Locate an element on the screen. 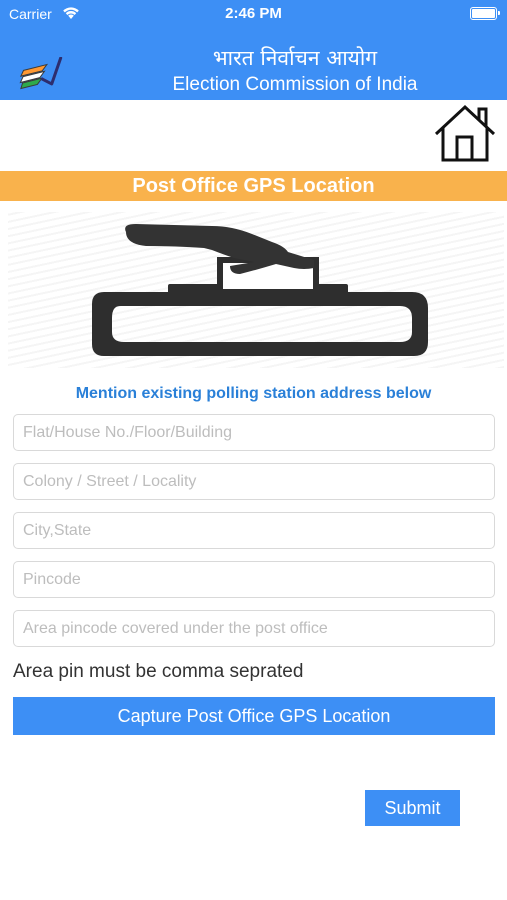 The width and height of the screenshot is (507, 900). capture-gps-button: Capture Post Office GPS Location is located at coordinates (254, 716).